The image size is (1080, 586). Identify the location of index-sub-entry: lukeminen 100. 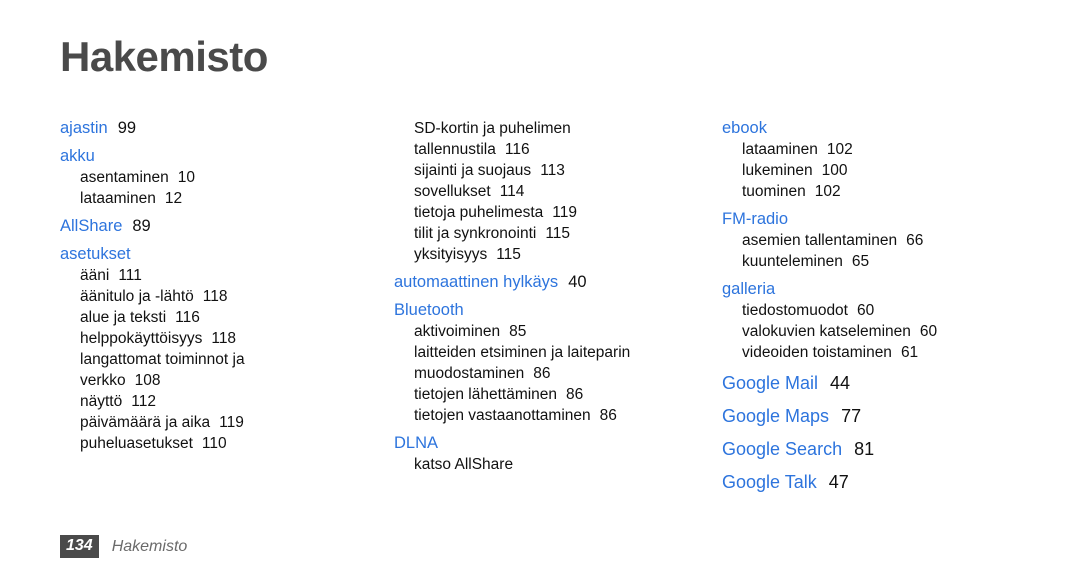
(882, 170).